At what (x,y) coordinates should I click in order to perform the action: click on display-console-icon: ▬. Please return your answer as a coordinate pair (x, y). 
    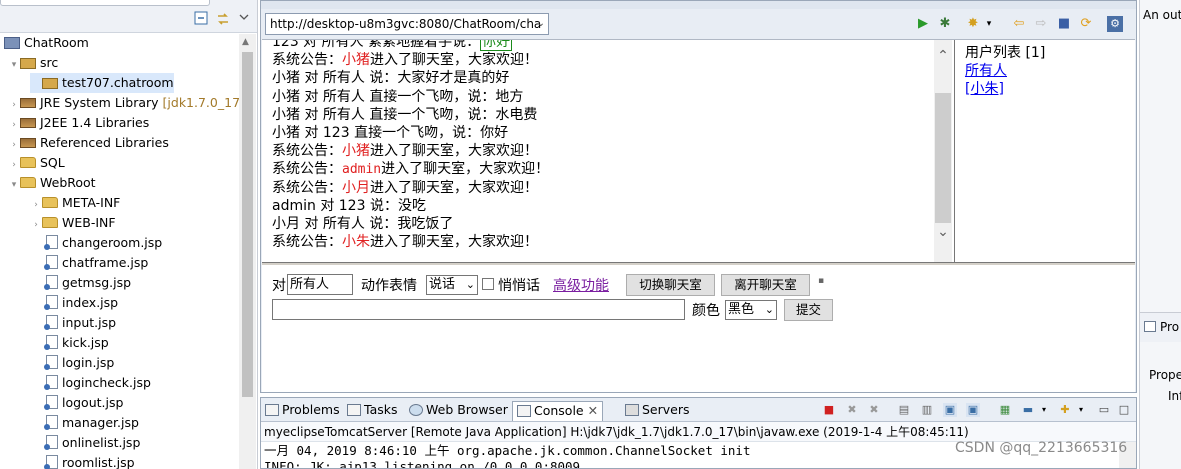
    Looking at the image, I should click on (1028, 410).